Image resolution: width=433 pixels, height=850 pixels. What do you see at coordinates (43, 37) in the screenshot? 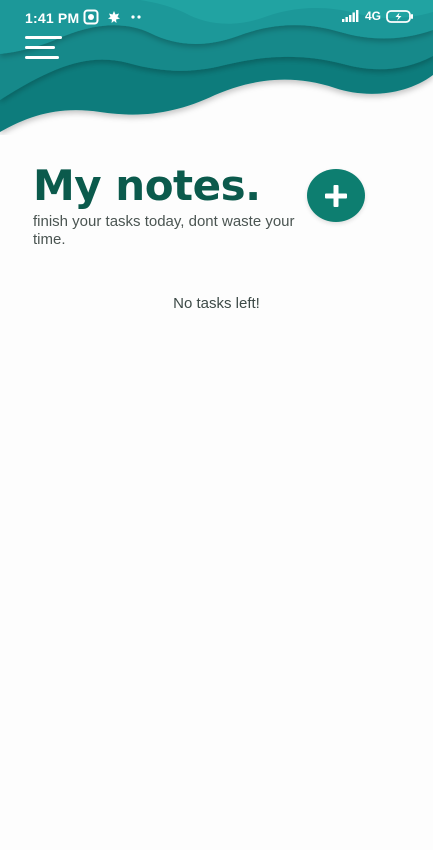
I see `menu-line-top` at bounding box center [43, 37].